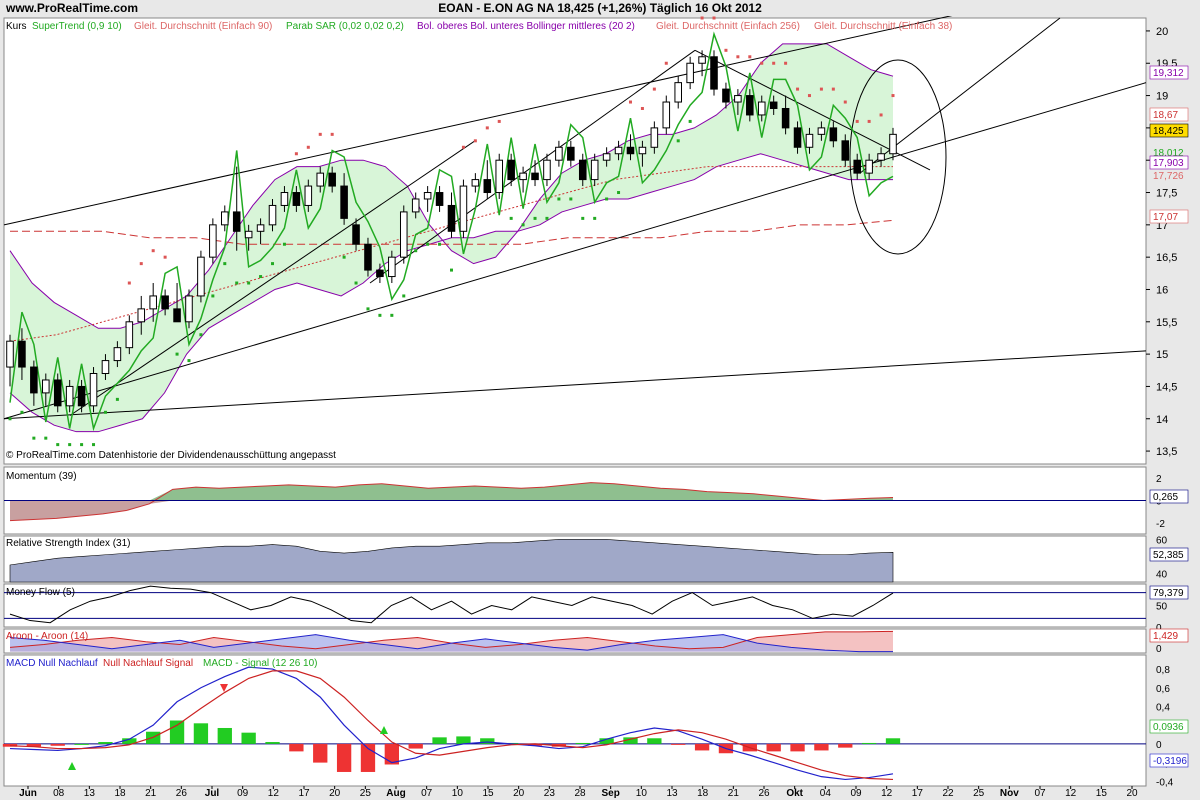  I want to click on price-tick-label: 13,5, so click(1166, 452).